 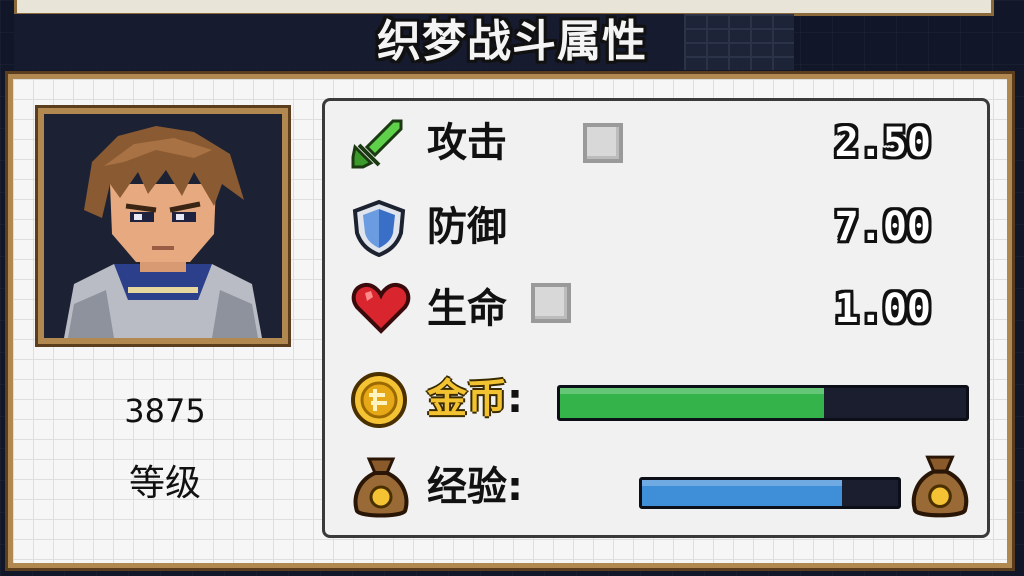 What do you see at coordinates (377, 144) in the screenshot?
I see `sword-icon` at bounding box center [377, 144].